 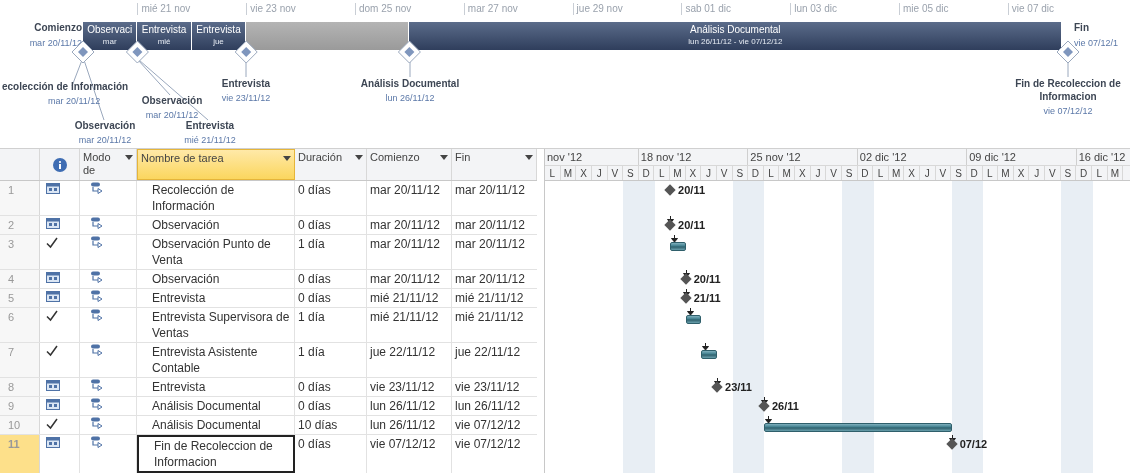 What do you see at coordinates (1068, 111) in the screenshot?
I see `milestone-date: vie 07/12/12` at bounding box center [1068, 111].